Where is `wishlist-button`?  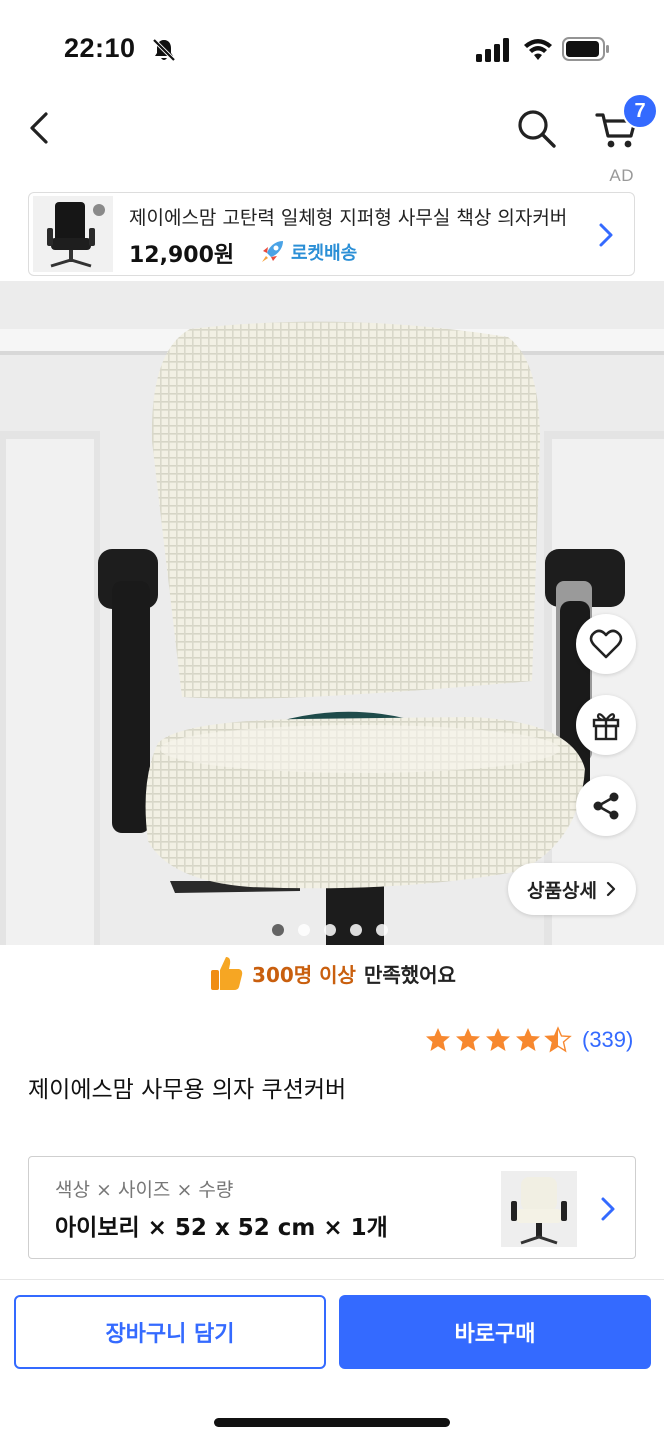 wishlist-button is located at coordinates (606, 644).